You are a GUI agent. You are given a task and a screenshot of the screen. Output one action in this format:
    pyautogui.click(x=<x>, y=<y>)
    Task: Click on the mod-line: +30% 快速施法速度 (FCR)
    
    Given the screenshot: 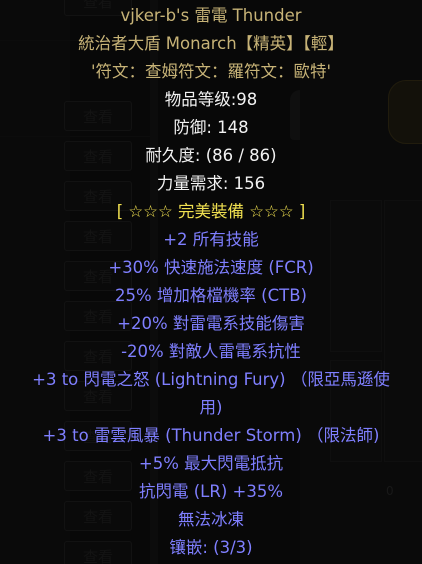 What is the action you would take?
    pyautogui.click(x=211, y=267)
    